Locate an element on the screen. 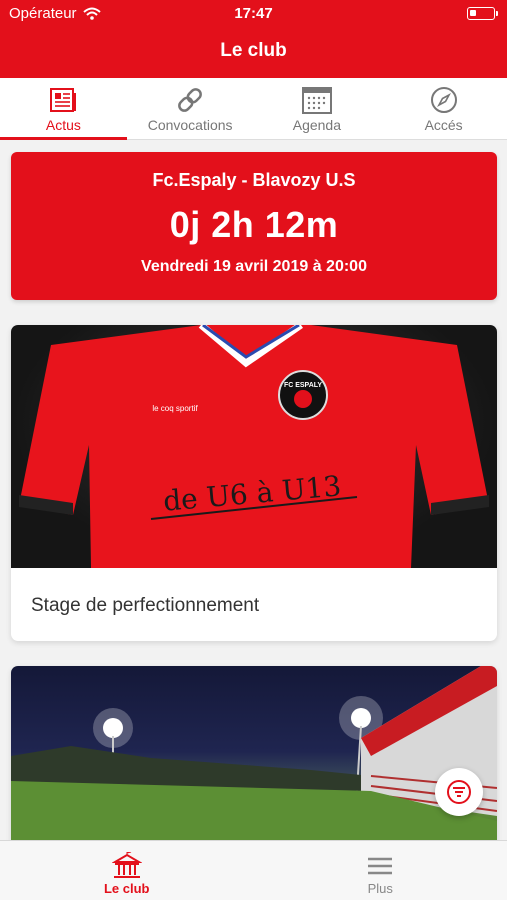 The width and height of the screenshot is (507, 900). tab-label: Actus is located at coordinates (63, 125).